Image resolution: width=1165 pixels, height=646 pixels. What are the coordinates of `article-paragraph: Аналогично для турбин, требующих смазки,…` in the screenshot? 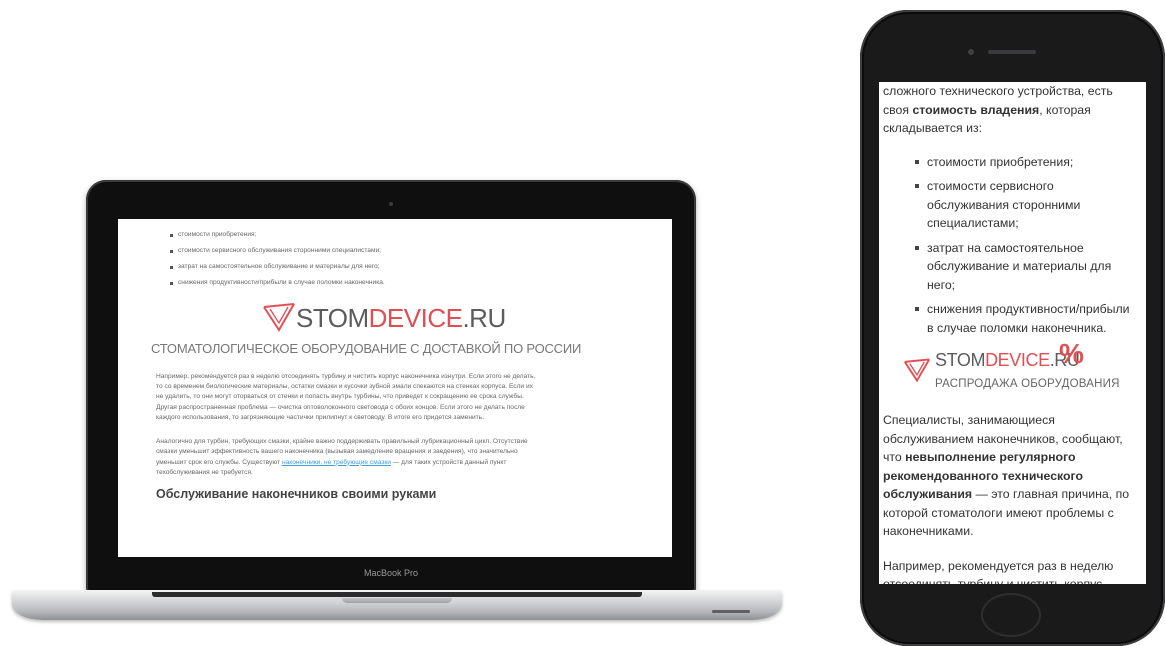 It's located at (346, 457).